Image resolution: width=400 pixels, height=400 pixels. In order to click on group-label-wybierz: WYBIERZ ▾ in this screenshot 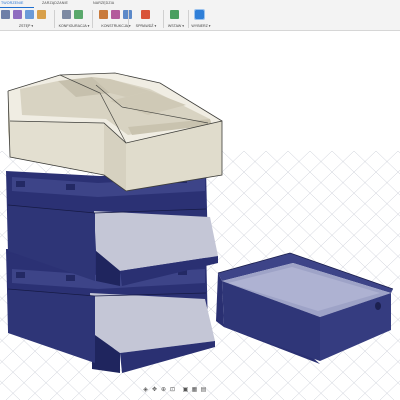, I will do `click(201, 26)`.